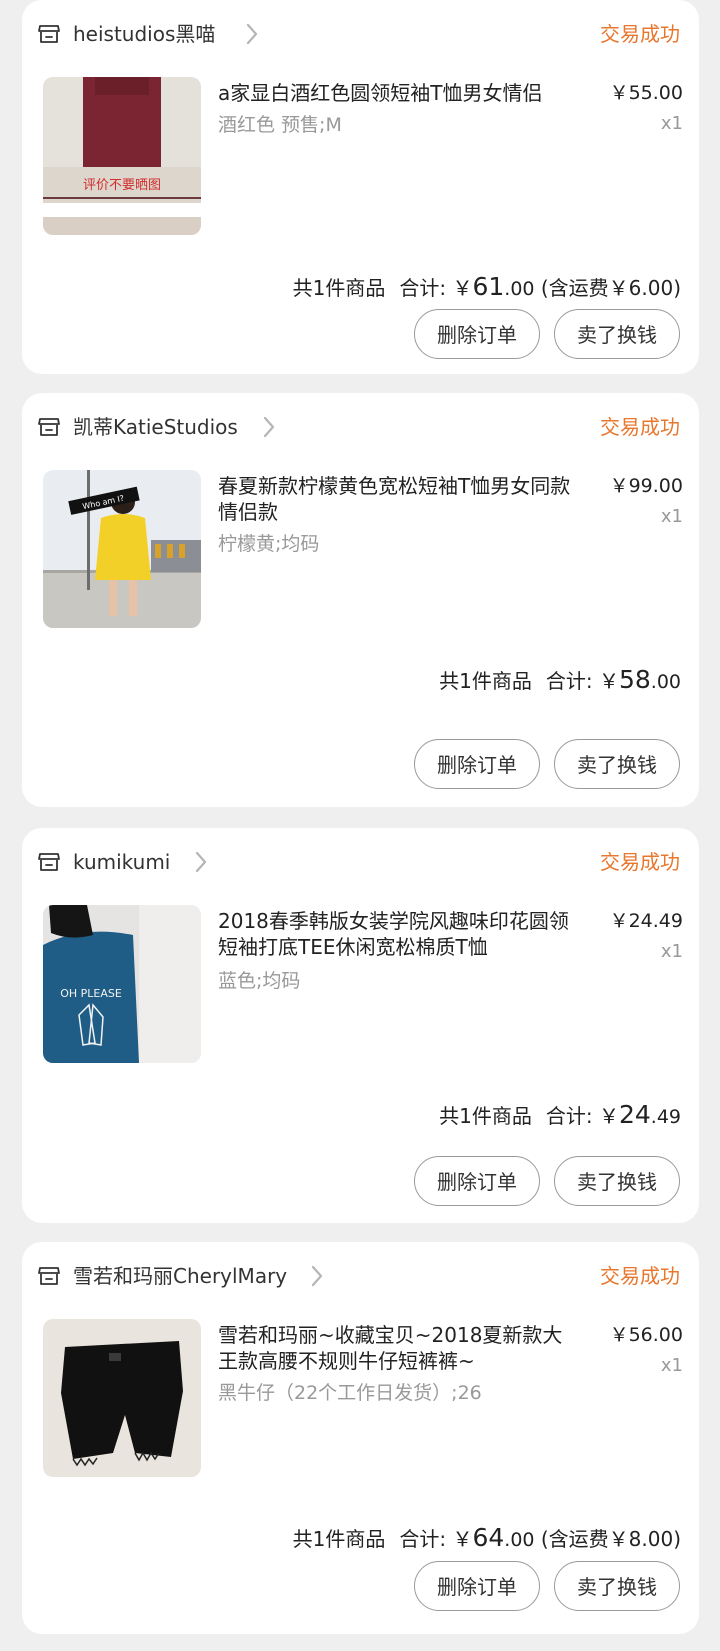  I want to click on total-integer: 58, so click(634, 679).